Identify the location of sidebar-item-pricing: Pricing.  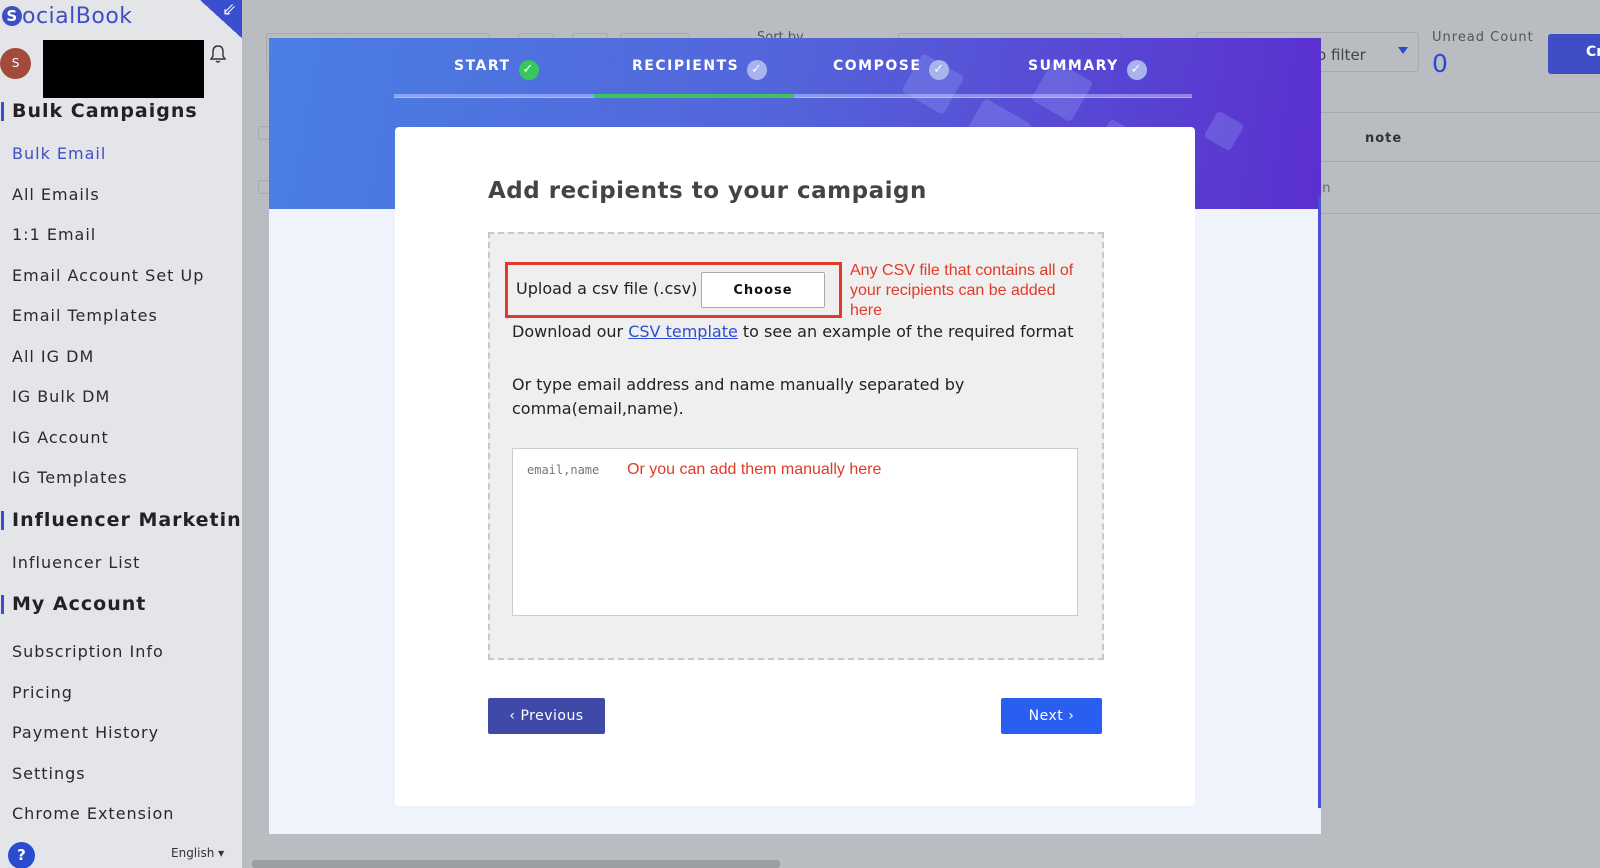
(42, 692).